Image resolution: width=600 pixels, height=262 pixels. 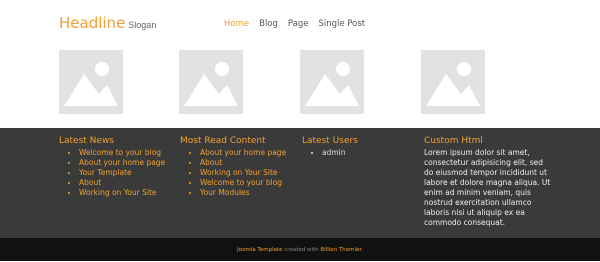 What do you see at coordinates (334, 152) in the screenshot?
I see `user-link: admin` at bounding box center [334, 152].